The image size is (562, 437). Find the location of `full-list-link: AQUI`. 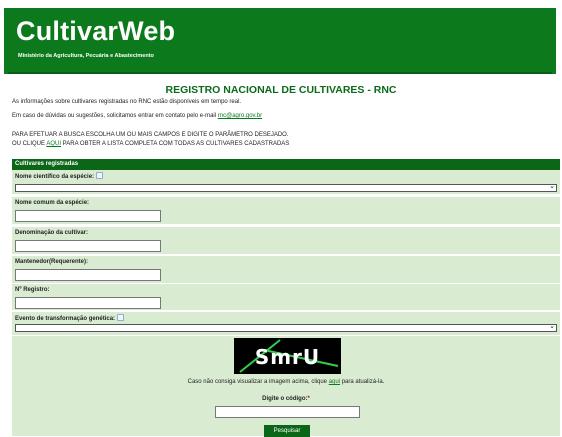

full-list-link: AQUI is located at coordinates (53, 144).